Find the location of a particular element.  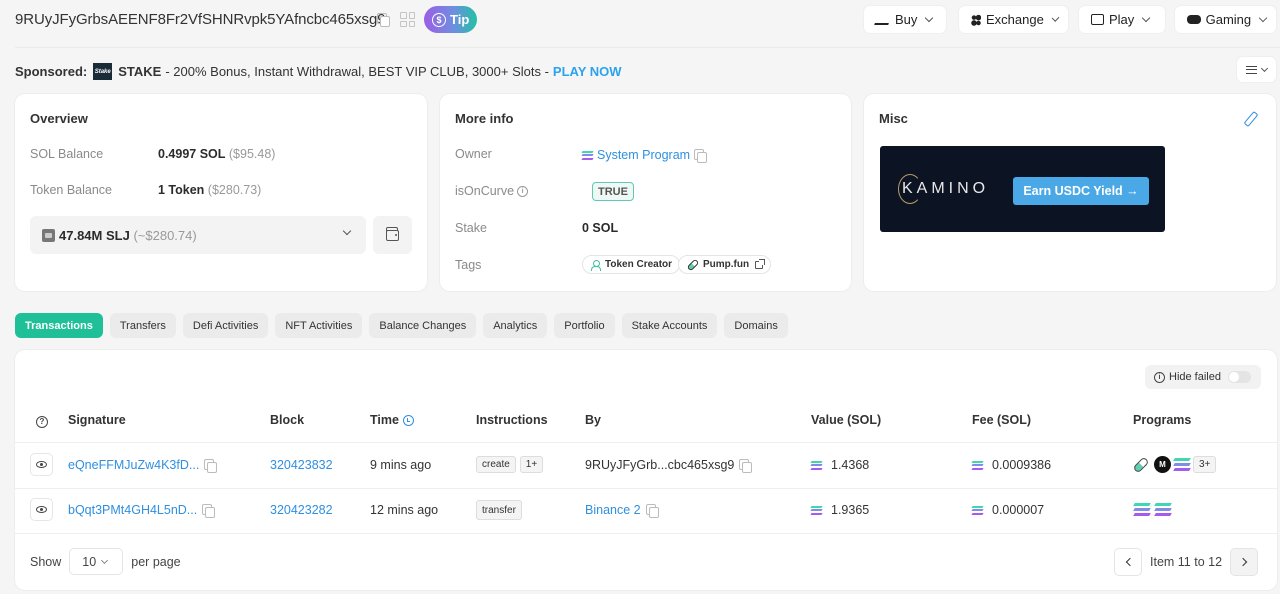

owner-link: System Program is located at coordinates (643, 155).